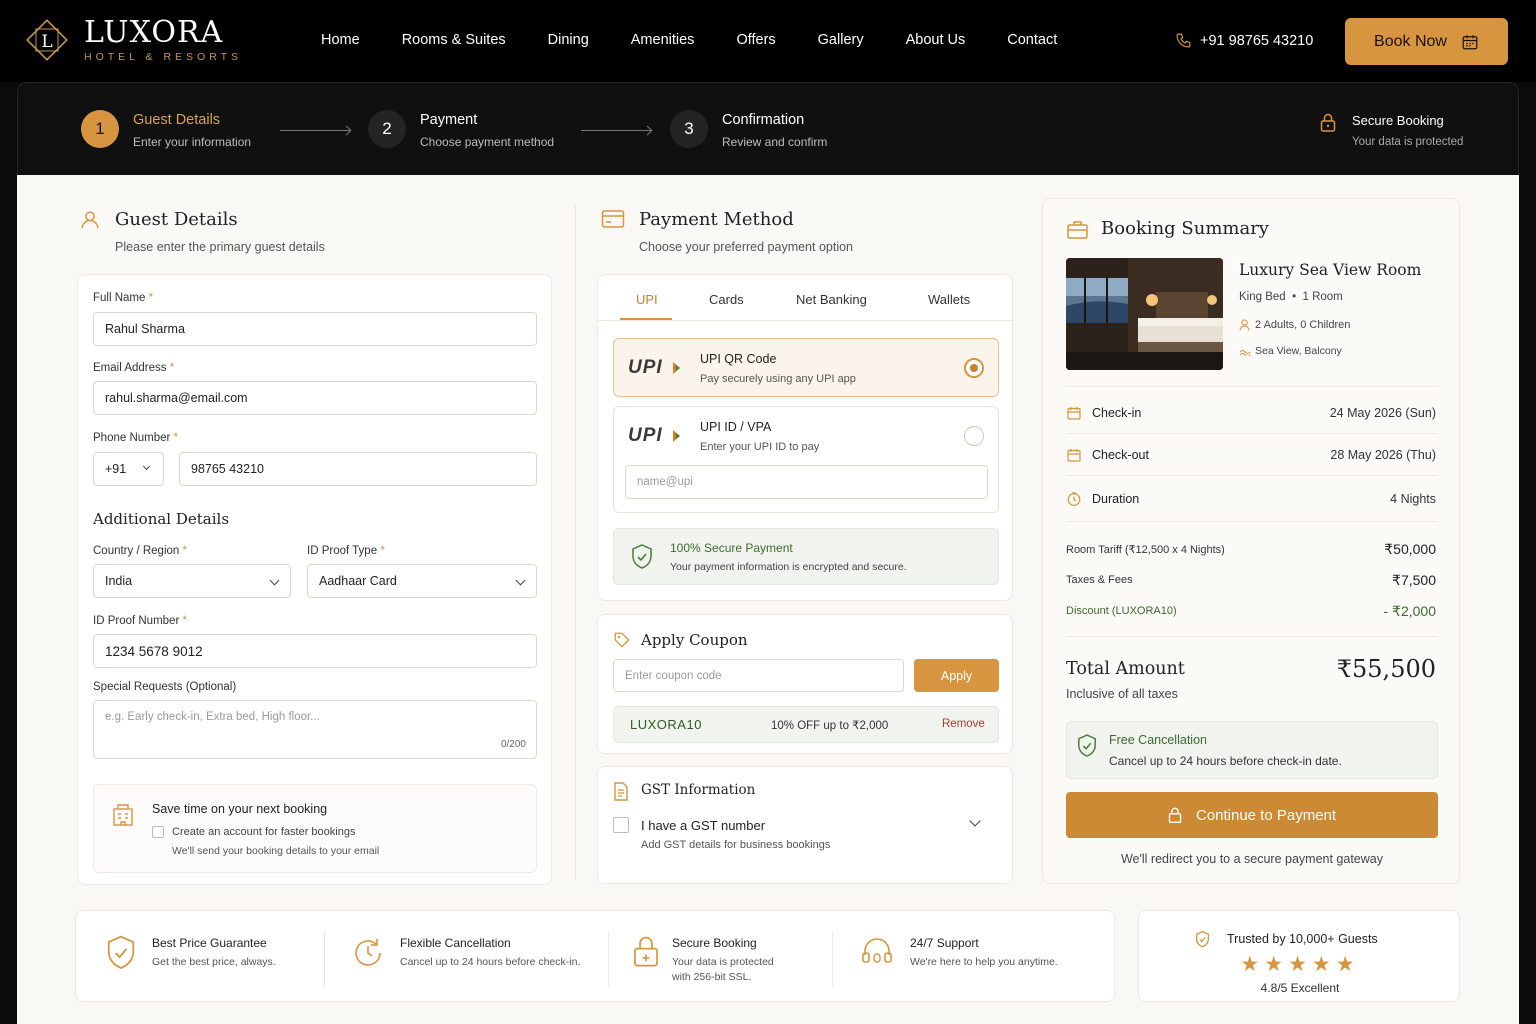 This screenshot has height=1024, width=1536. I want to click on clock-icon, so click(1074, 499).